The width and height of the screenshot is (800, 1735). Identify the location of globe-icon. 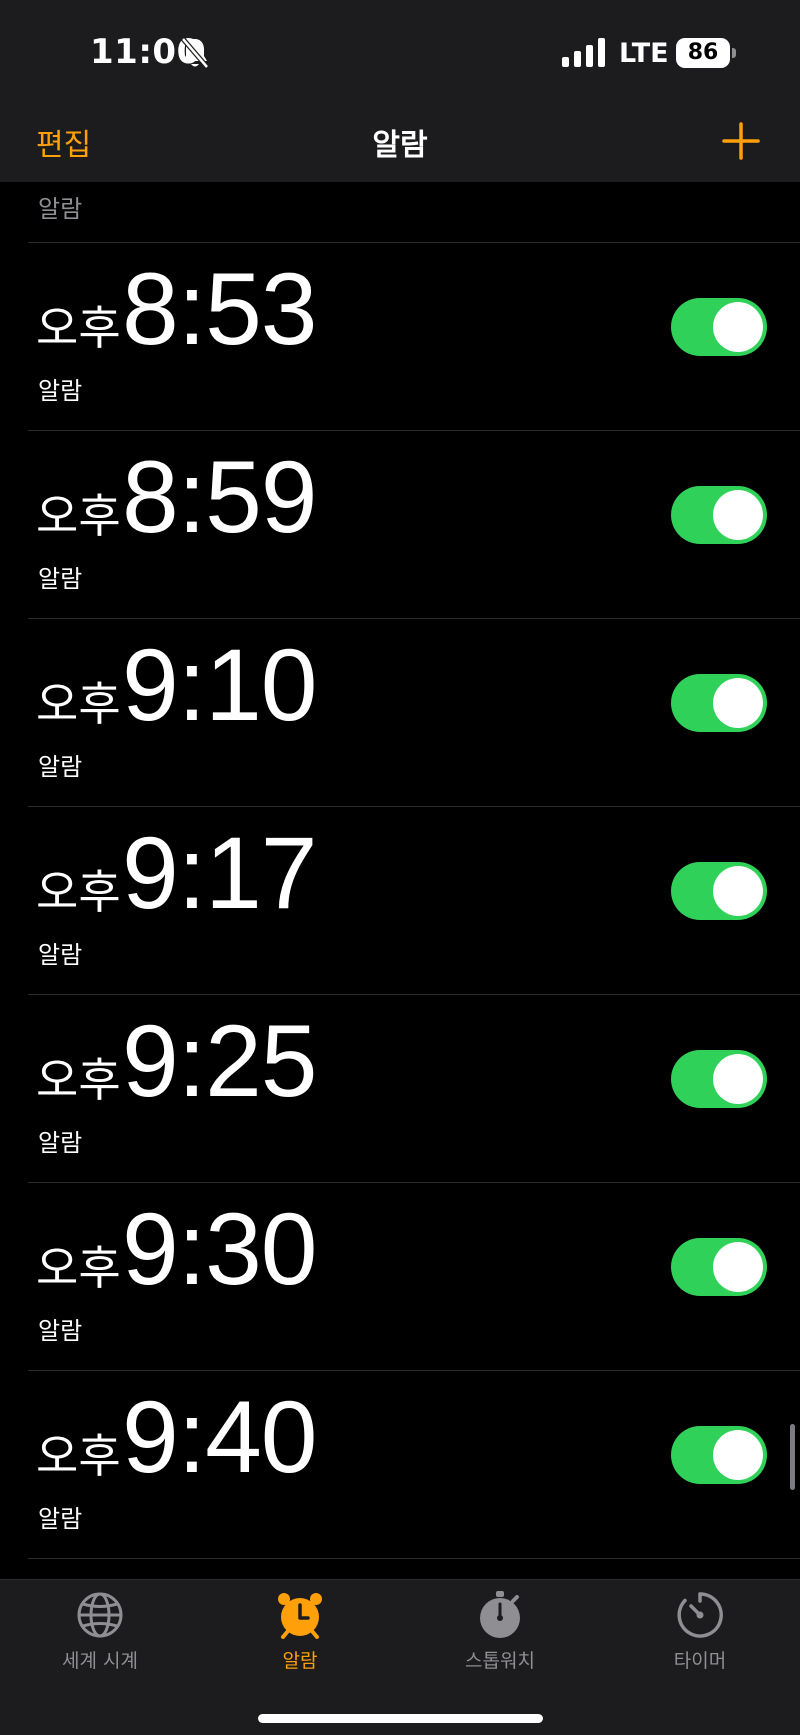
(100, 1615).